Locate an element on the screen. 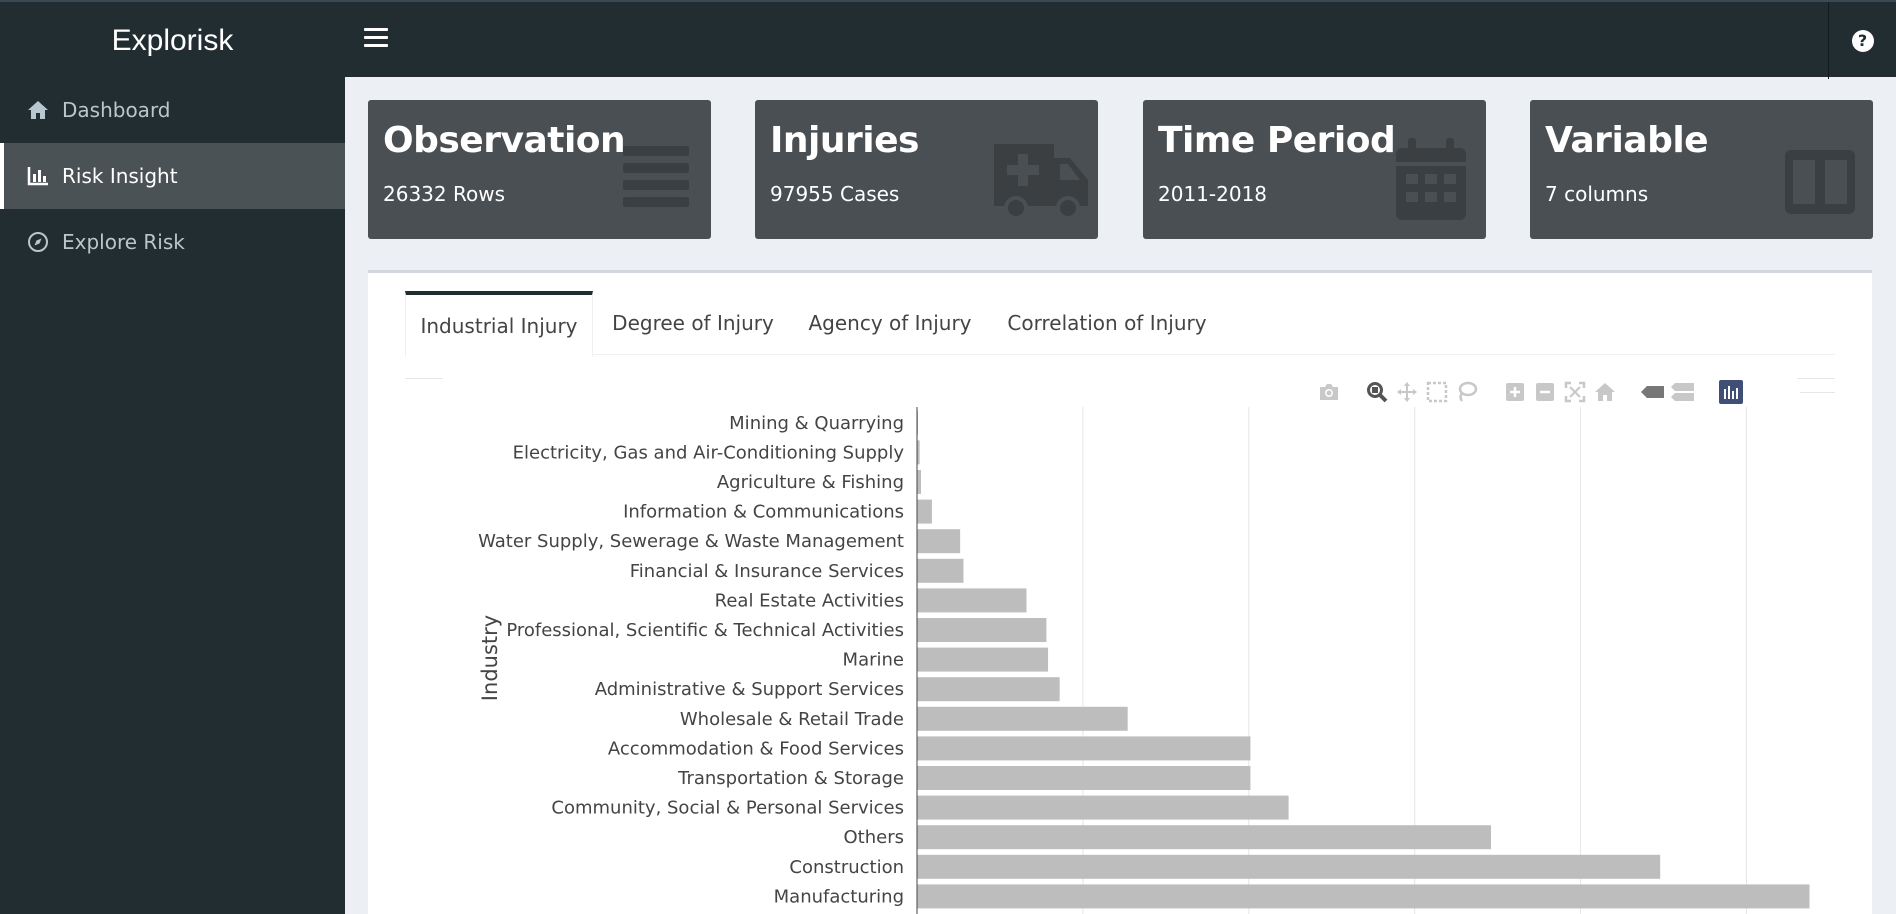 This screenshot has height=914, width=1896. ambulance-icon is located at coordinates (1041, 182).